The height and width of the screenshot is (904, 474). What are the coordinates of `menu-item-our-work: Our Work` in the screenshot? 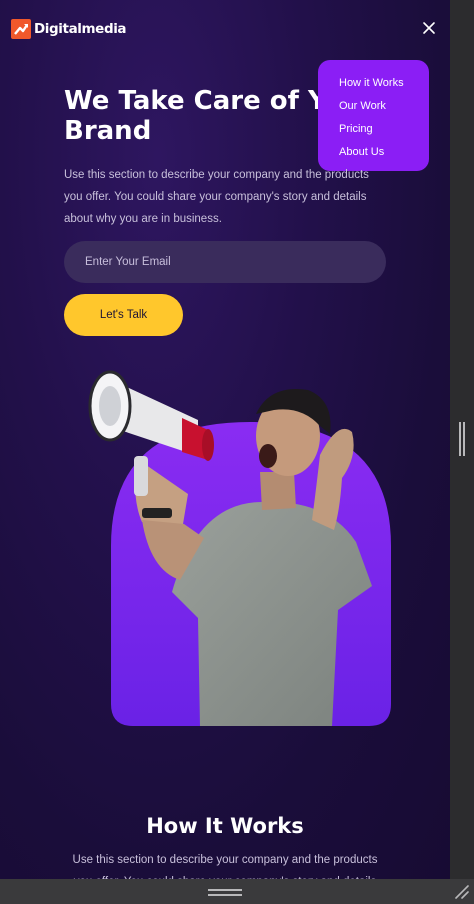 It's located at (384, 106).